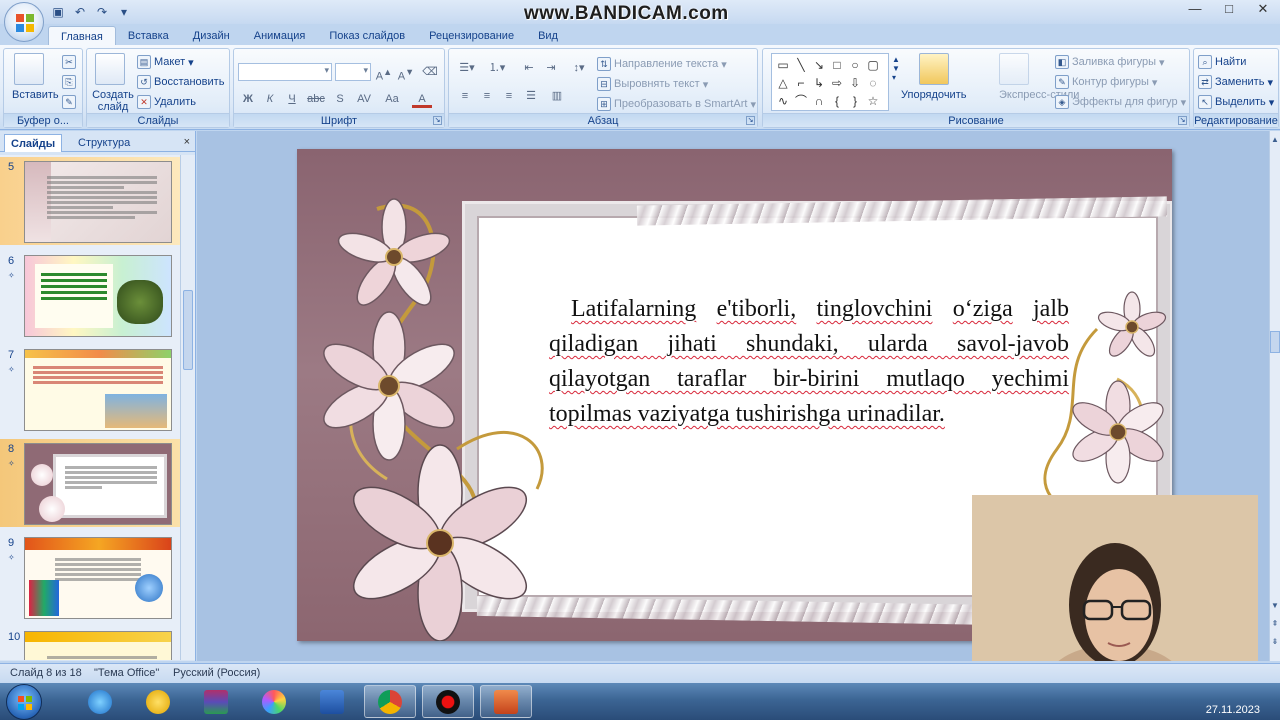 The width and height of the screenshot is (1280, 720). I want to click on taskbar-word, so click(332, 701).